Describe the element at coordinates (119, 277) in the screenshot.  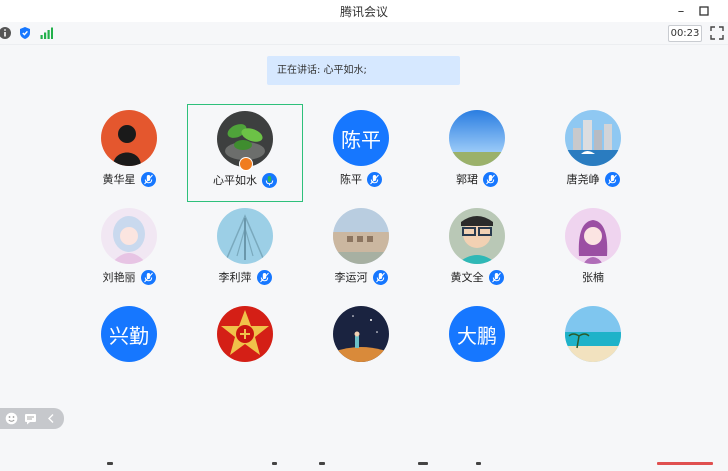
I see `participant-name: 刘艳丽` at that location.